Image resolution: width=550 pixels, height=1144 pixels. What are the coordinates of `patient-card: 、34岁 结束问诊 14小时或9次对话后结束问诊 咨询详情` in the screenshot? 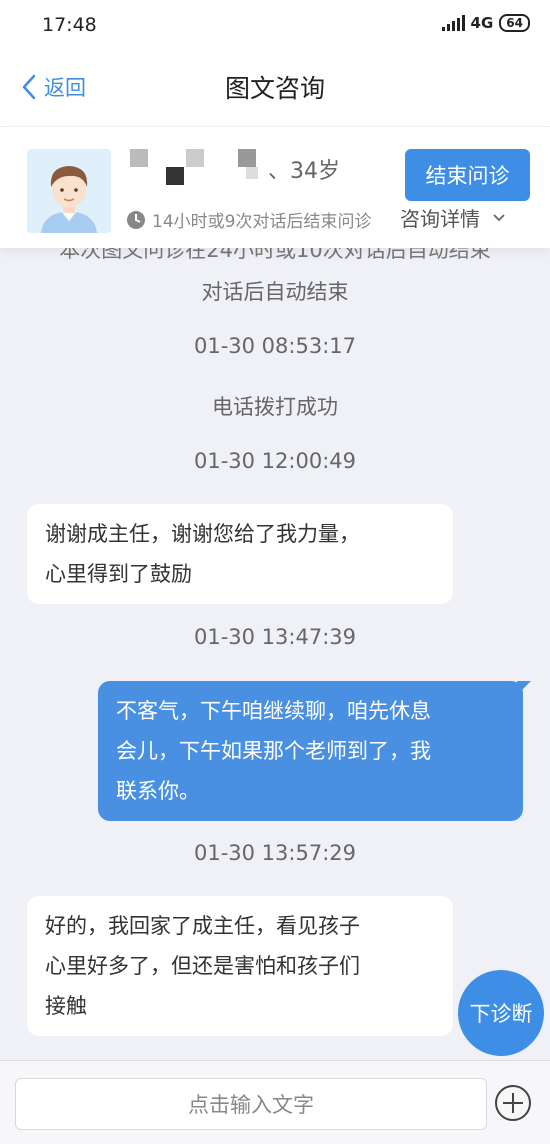 It's located at (275, 187).